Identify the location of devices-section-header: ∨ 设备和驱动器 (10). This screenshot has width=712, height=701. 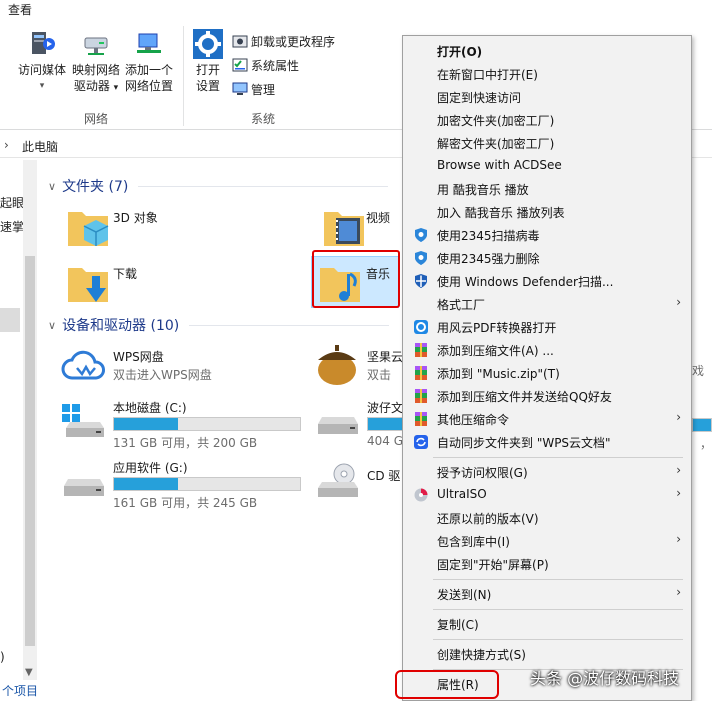
(219, 325).